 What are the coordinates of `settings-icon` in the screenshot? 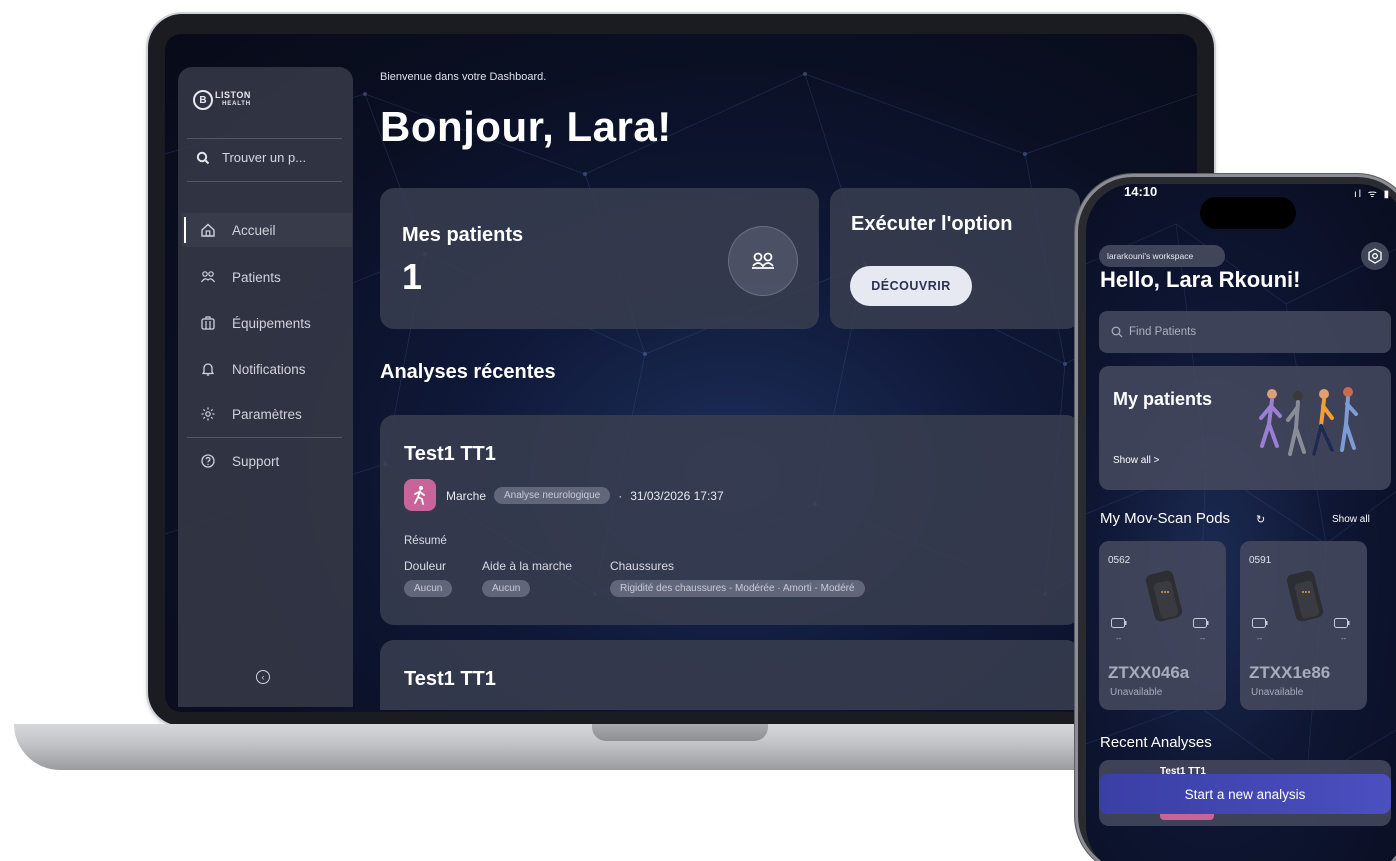 It's located at (208, 414).